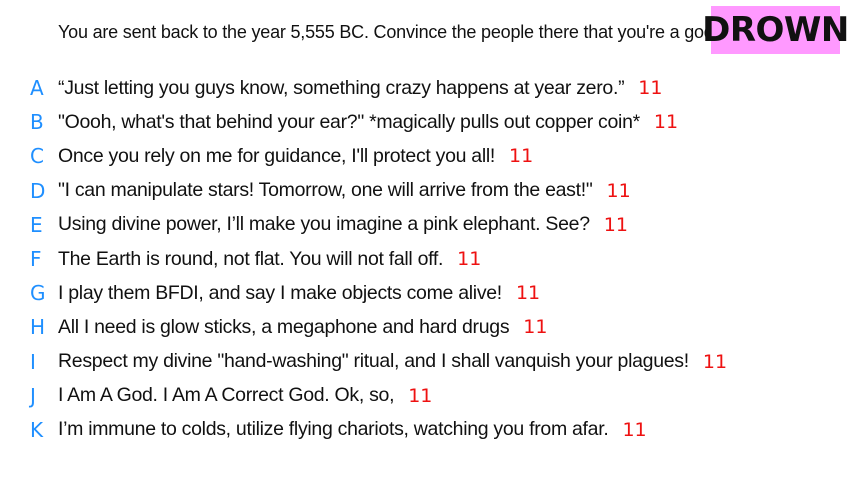 Image resolution: width=853 pixels, height=480 pixels. I want to click on entry-letter: C, so click(37, 156).